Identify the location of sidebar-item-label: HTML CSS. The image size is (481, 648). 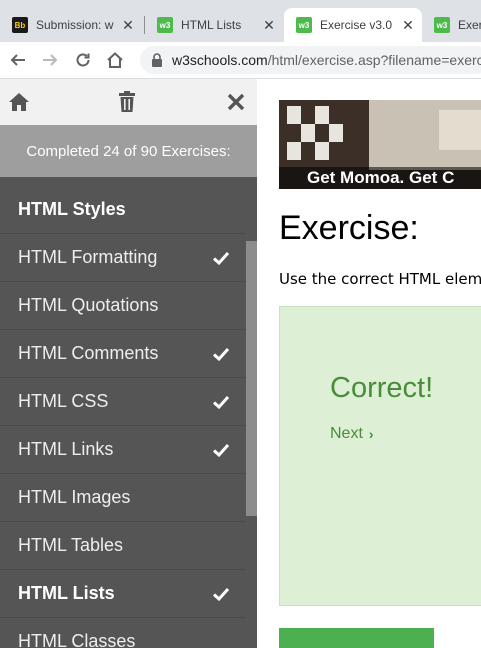
(63, 401).